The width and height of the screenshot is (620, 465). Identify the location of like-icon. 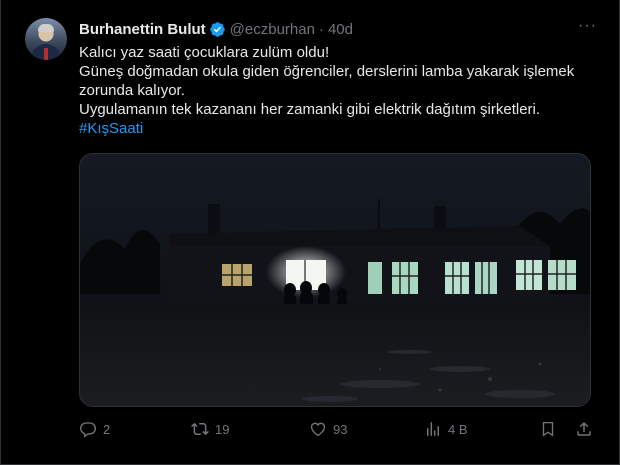
(318, 429).